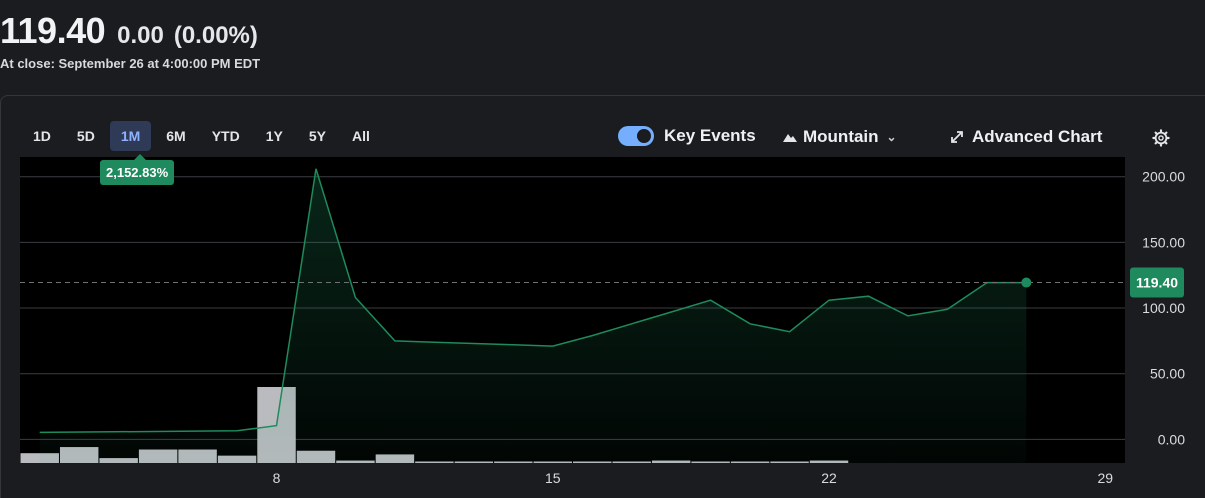  Describe the element at coordinates (175, 136) in the screenshot. I see `range-button-6m: 6M` at that location.